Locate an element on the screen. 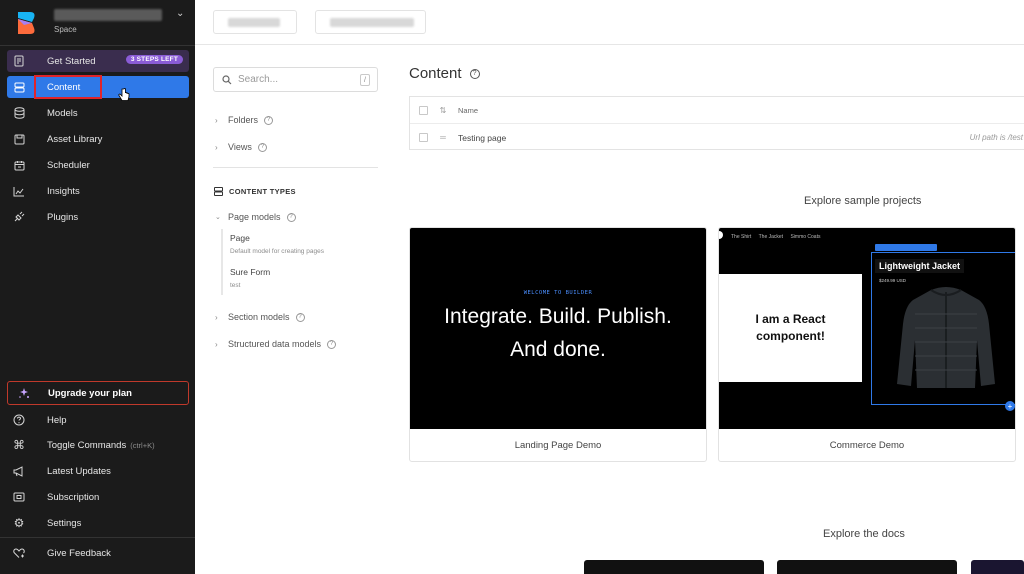  redacted-text is located at coordinates (372, 22).